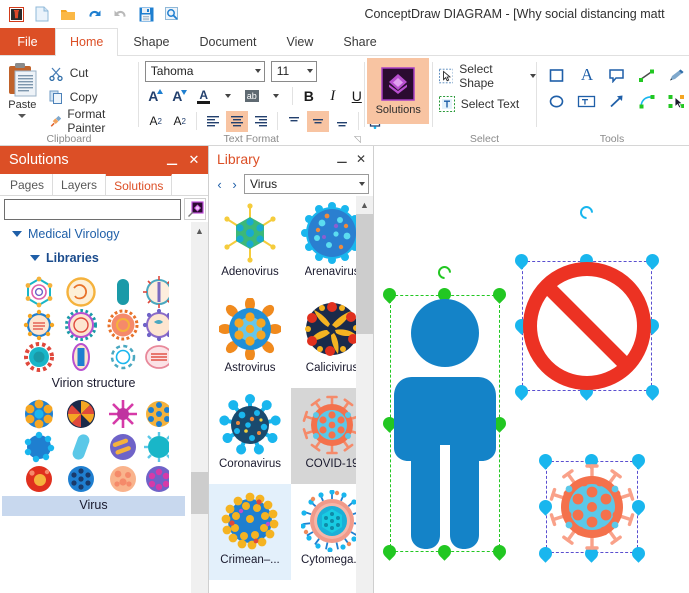 The height and width of the screenshot is (593, 689). What do you see at coordinates (261, 121) in the screenshot?
I see `align-right-button` at bounding box center [261, 121].